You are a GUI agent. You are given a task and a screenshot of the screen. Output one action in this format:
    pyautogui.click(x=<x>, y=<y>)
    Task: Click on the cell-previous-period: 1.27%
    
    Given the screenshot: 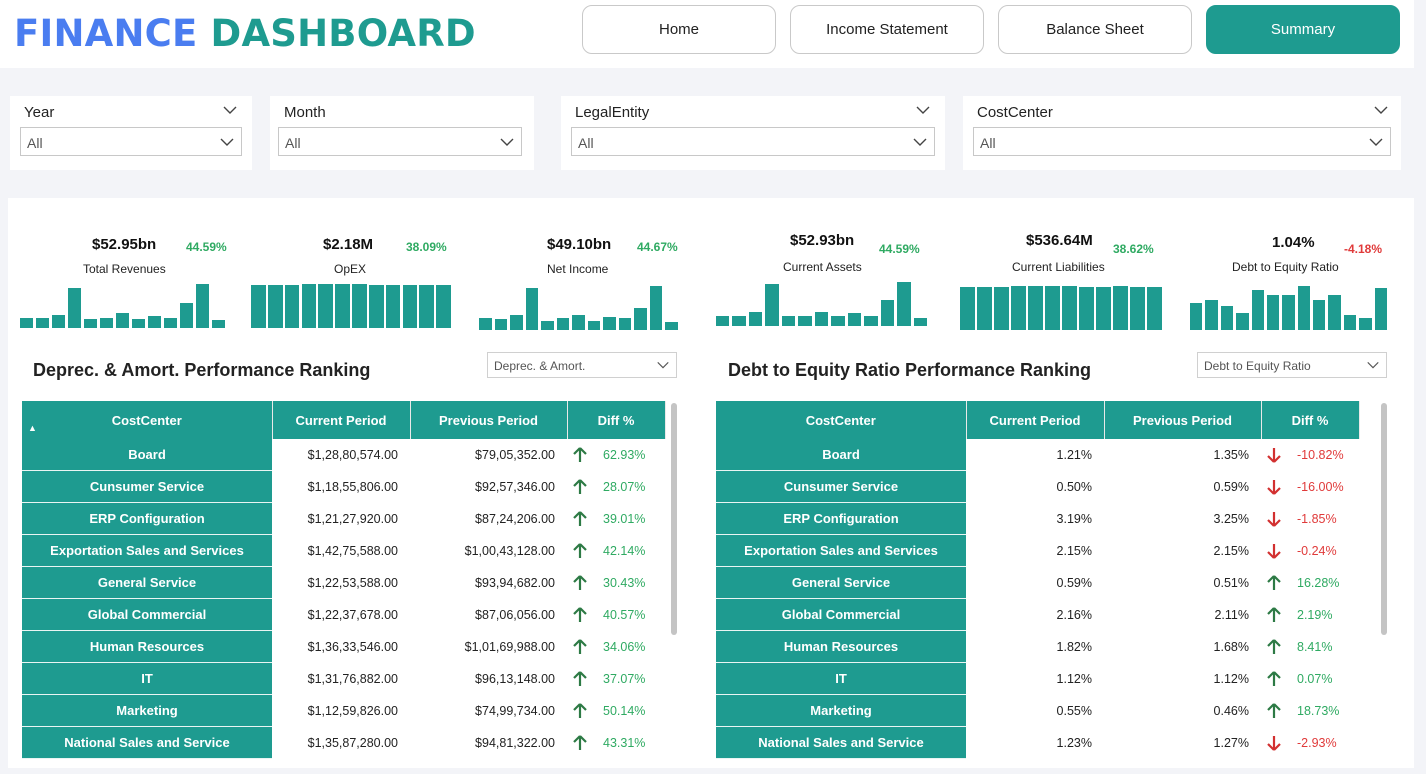 What is the action you would take?
    pyautogui.click(x=1182, y=742)
    